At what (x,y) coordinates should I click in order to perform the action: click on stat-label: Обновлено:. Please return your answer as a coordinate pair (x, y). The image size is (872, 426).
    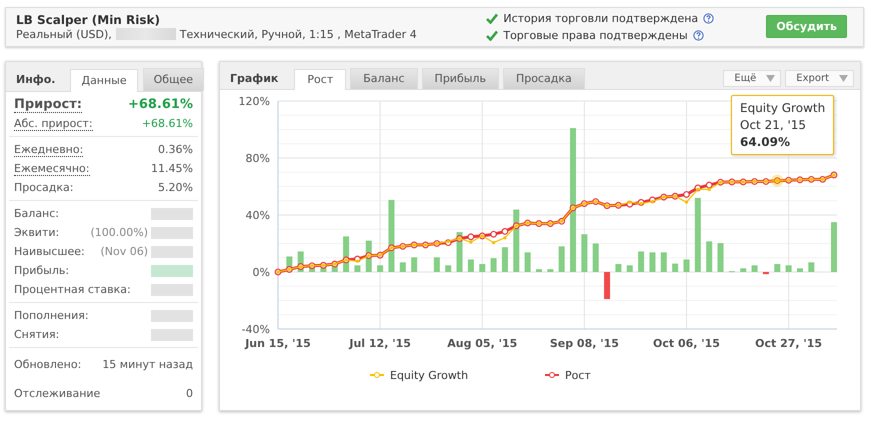
    Looking at the image, I should click on (48, 364).